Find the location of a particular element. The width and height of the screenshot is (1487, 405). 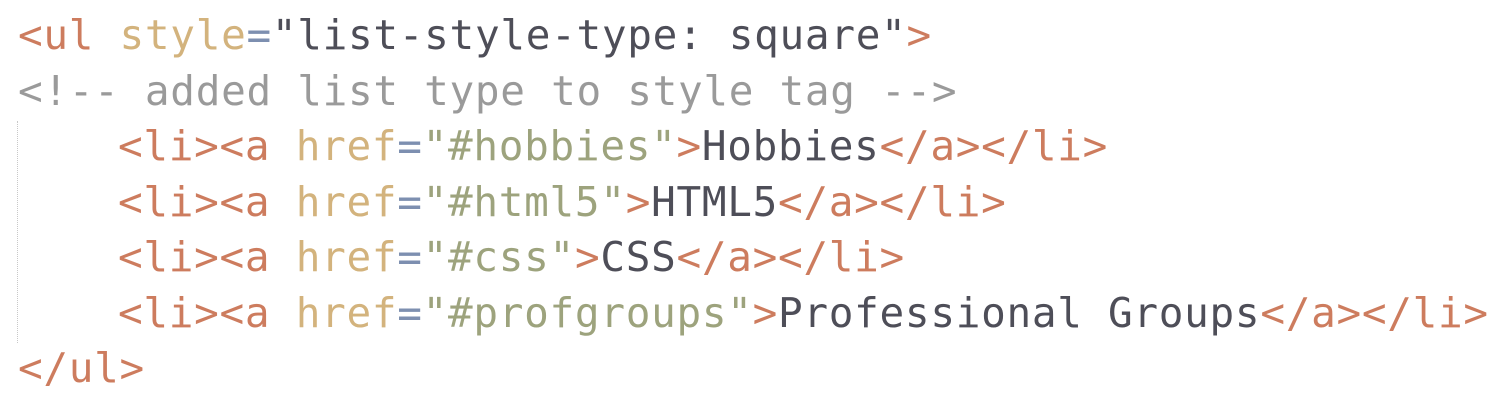

href-value: "#profgroups" is located at coordinates (587, 312).